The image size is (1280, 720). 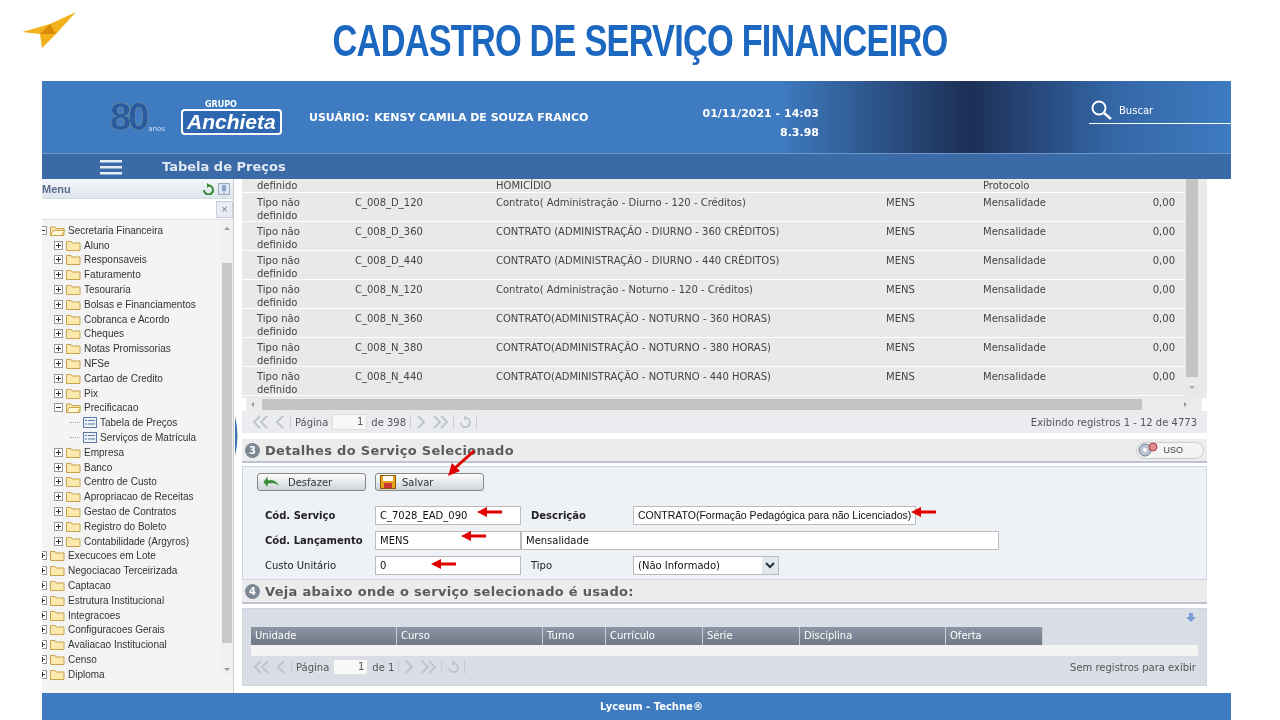 I want to click on undo-button: Desfazer, so click(x=311, y=482).